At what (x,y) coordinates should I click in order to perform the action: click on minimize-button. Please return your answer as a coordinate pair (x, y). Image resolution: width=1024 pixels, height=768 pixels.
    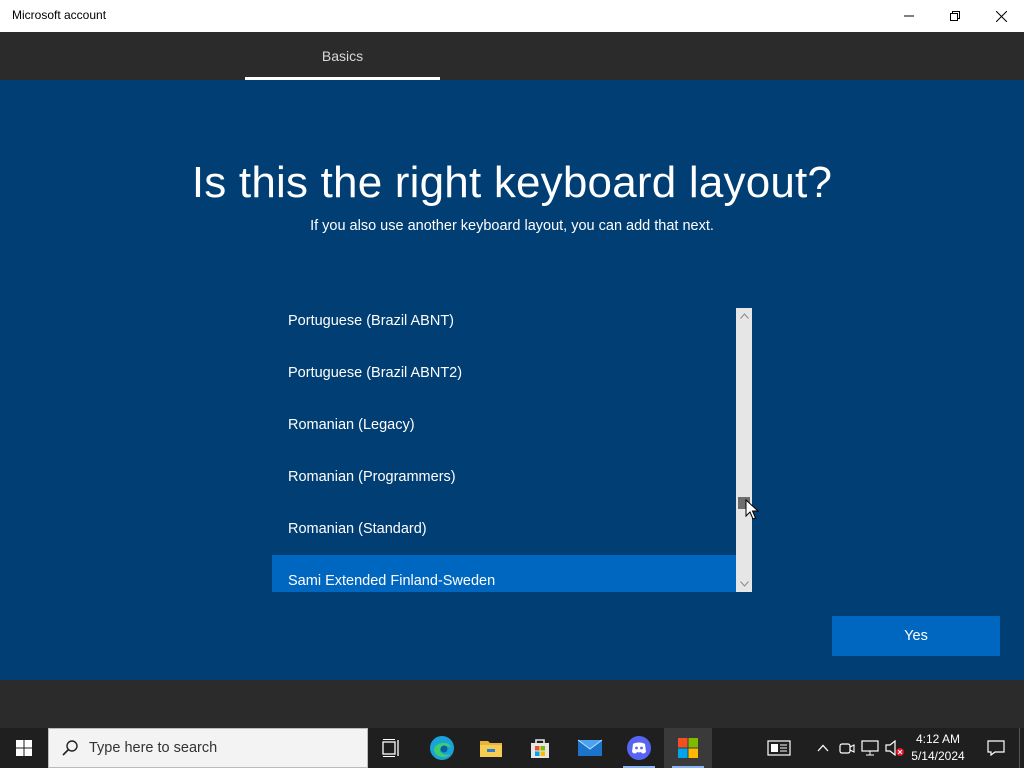
    Looking at the image, I should click on (909, 16).